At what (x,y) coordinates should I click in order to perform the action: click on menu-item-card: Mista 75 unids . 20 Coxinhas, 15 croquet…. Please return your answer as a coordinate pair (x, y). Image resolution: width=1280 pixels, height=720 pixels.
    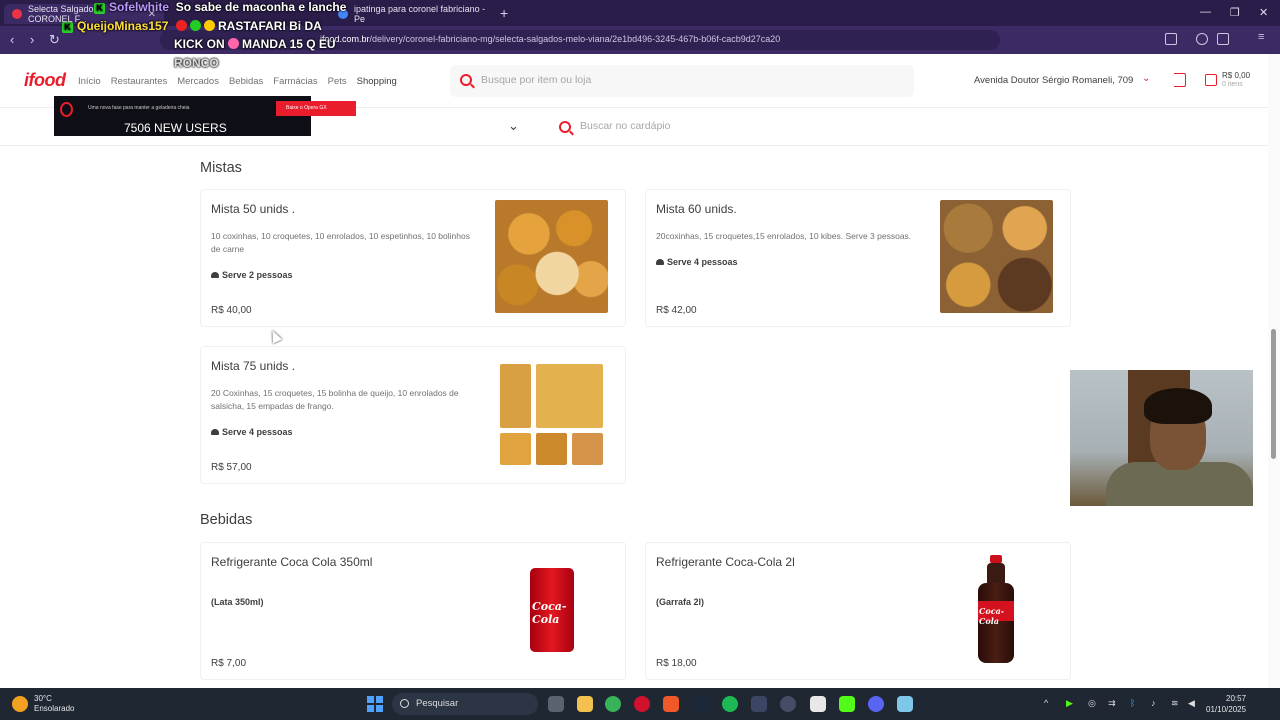
    Looking at the image, I should click on (413, 415).